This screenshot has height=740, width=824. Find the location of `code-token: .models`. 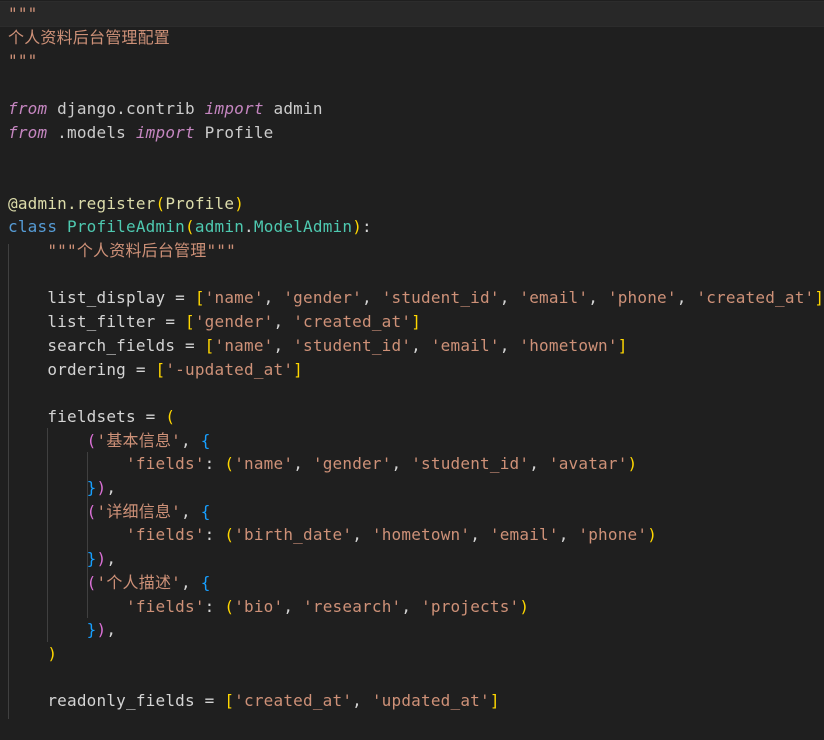

code-token: .models is located at coordinates (91, 132).